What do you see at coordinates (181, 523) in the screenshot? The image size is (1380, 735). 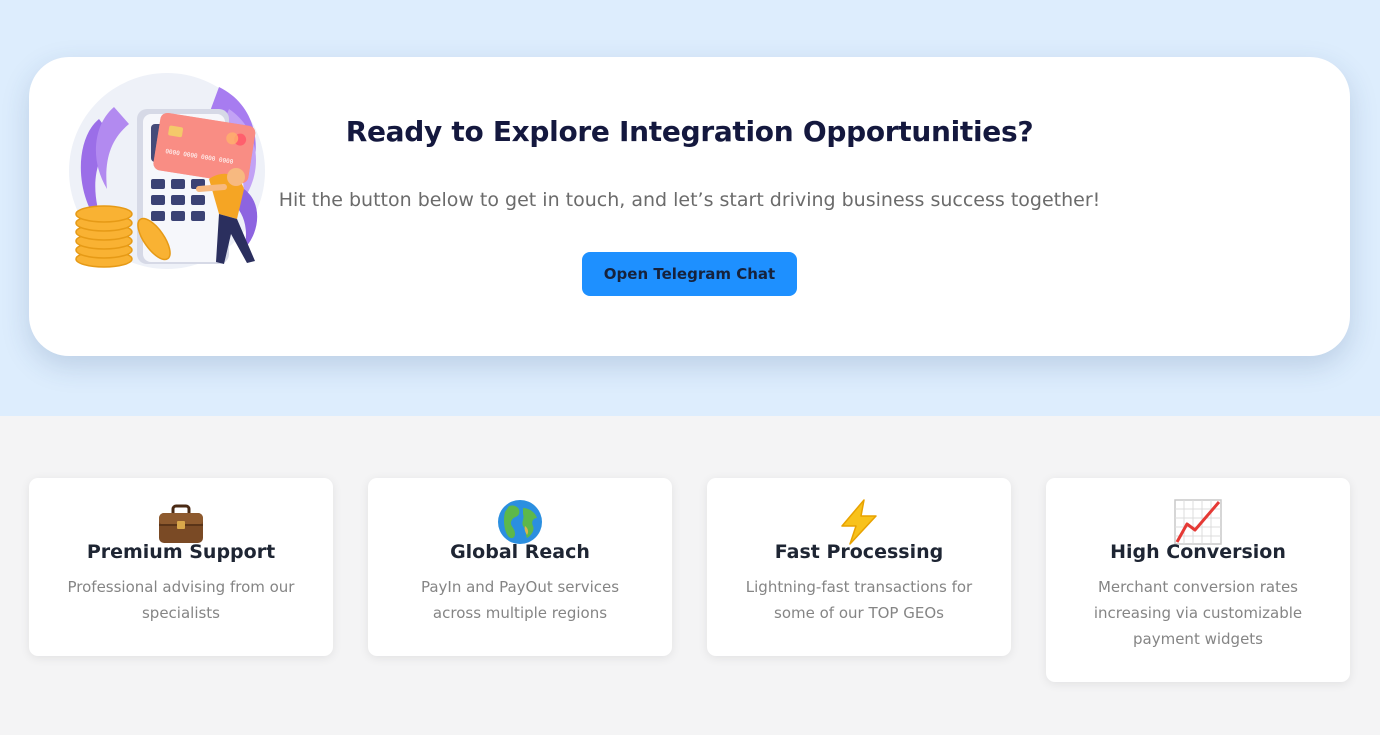 I see `briefcase-icon` at bounding box center [181, 523].